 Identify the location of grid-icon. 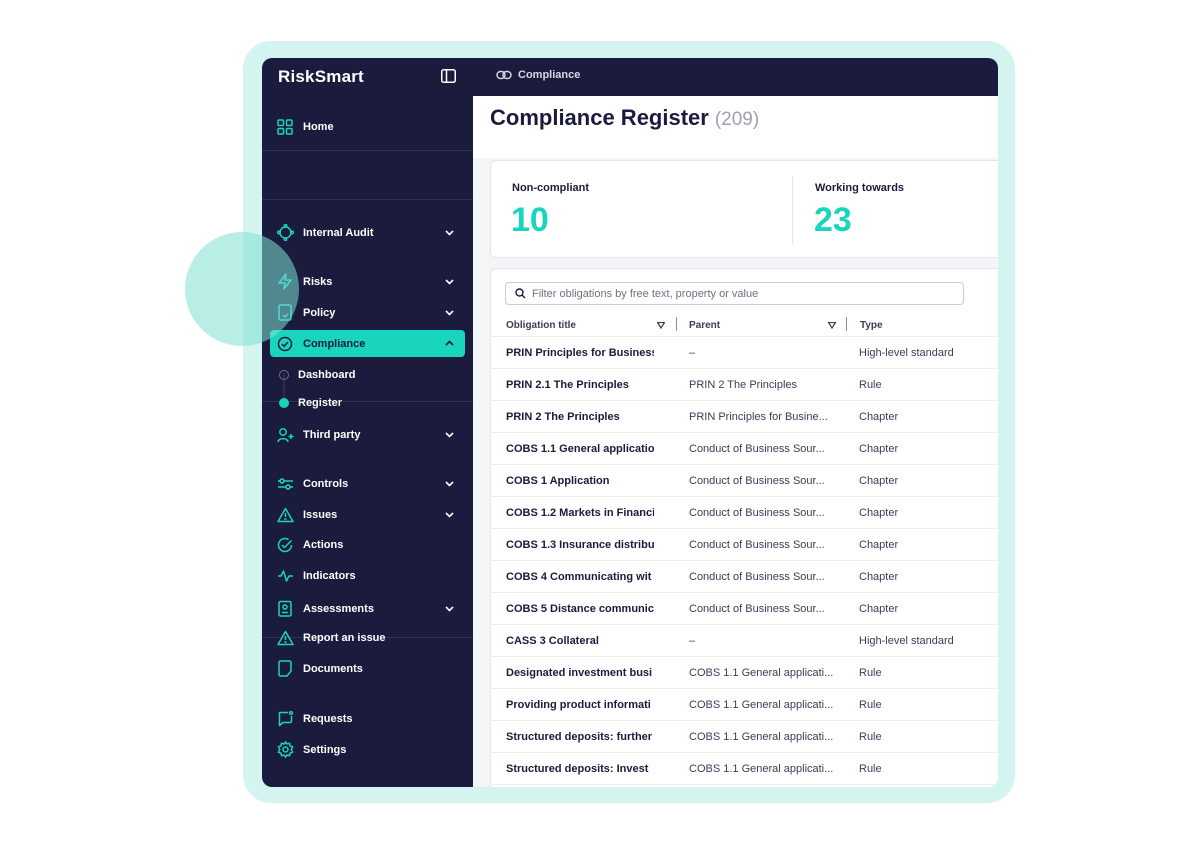
(285, 127).